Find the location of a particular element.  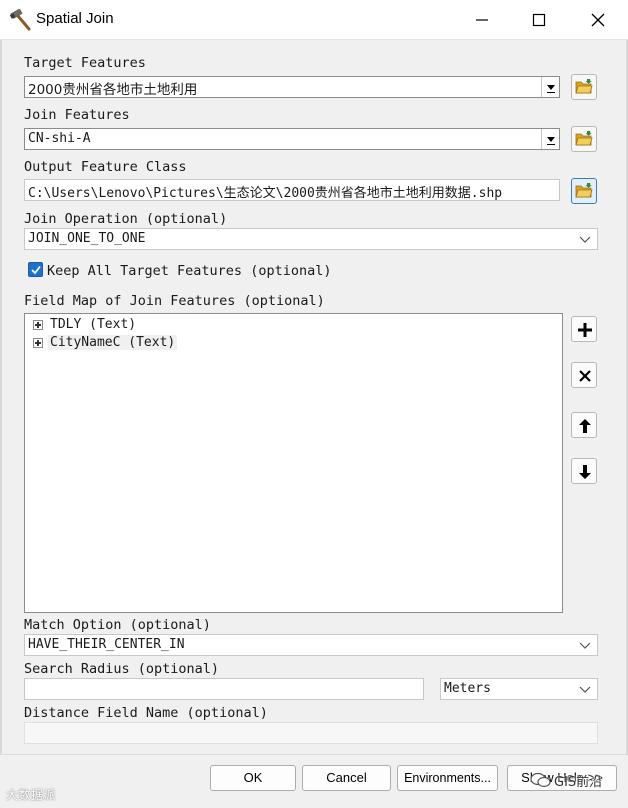

join-operation-label: Join Operation (optional) is located at coordinates (126, 219).